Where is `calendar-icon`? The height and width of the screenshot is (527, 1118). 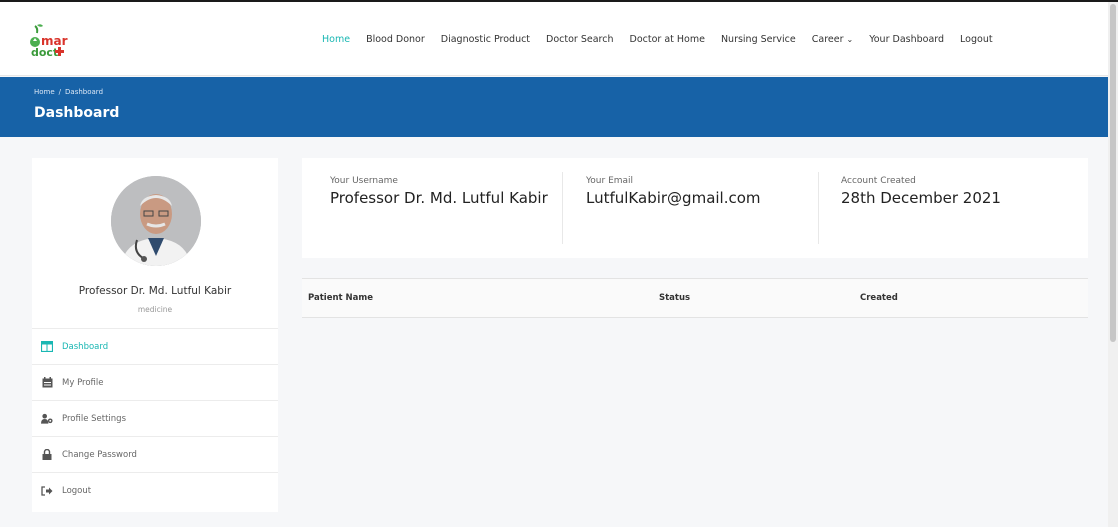
calendar-icon is located at coordinates (47, 383).